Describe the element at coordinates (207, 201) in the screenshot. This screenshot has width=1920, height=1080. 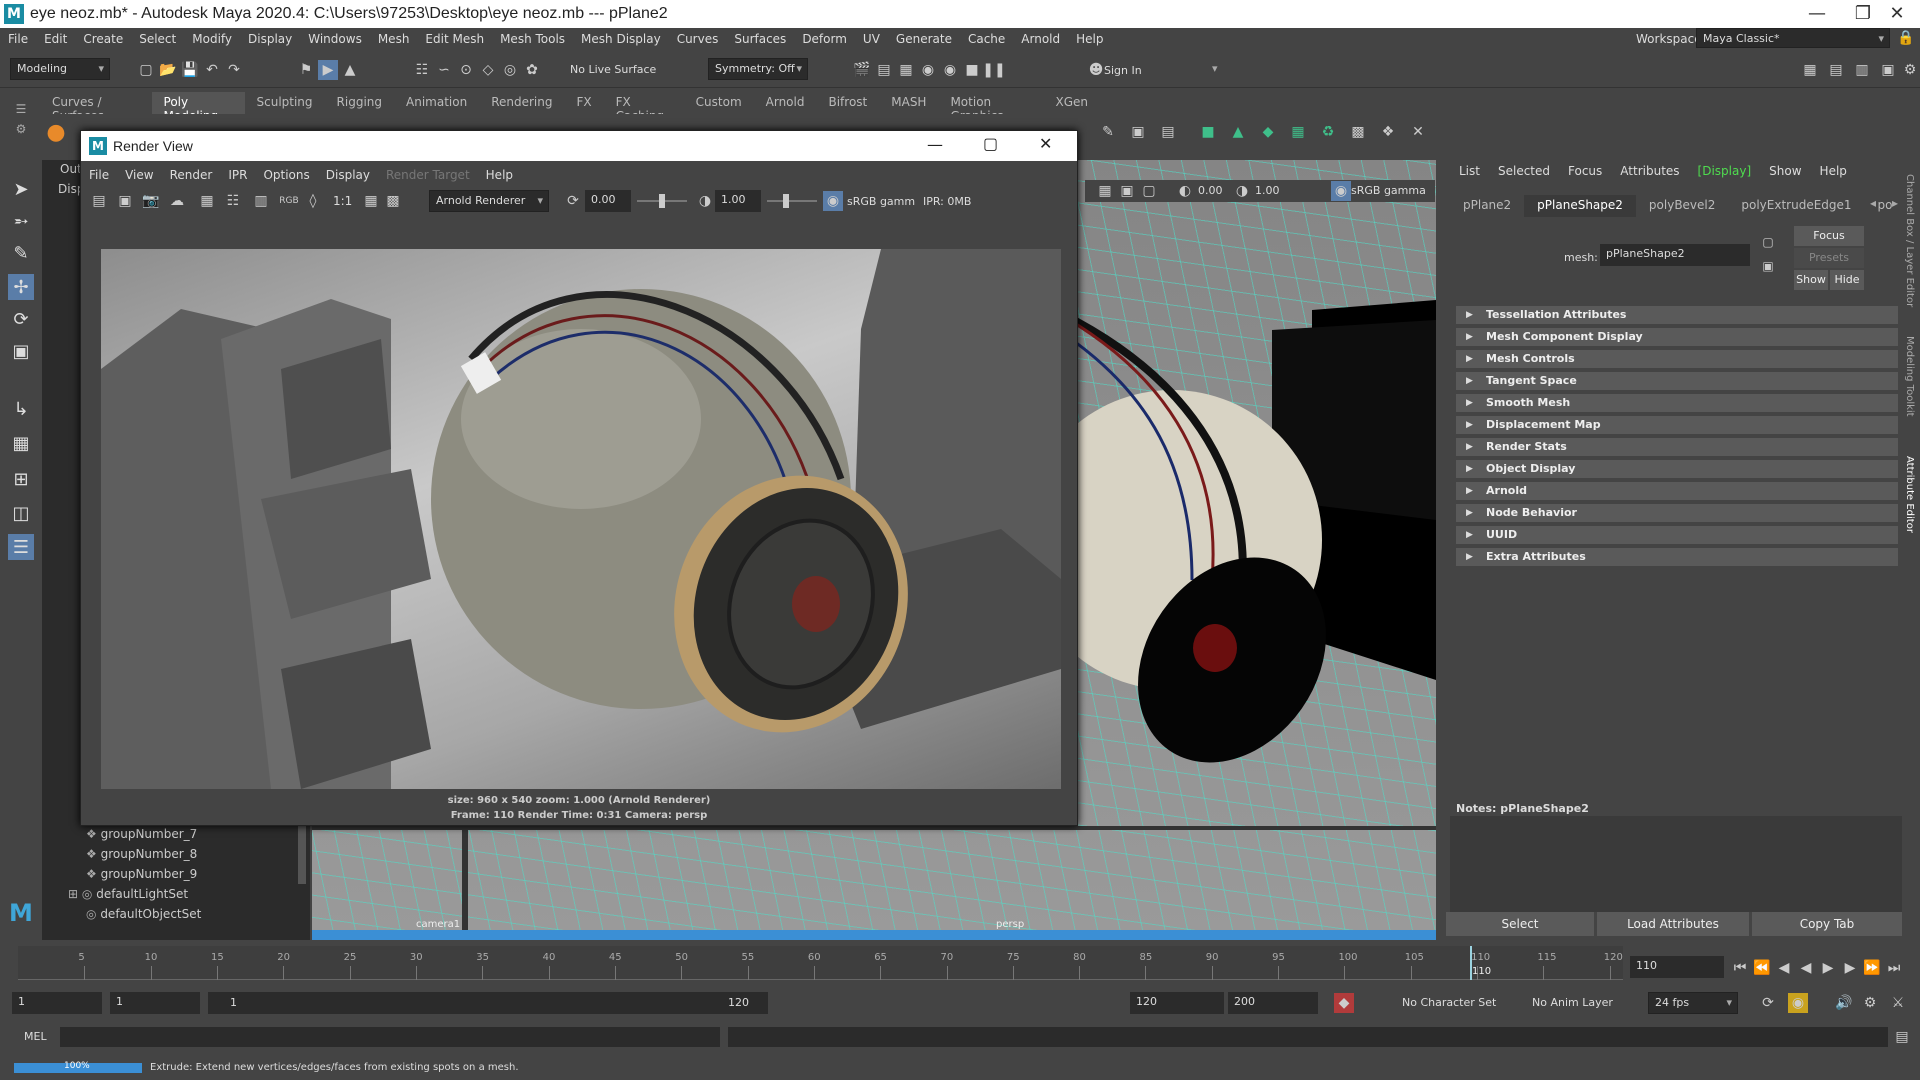
I see `refresh-ipr-icon: ▦` at that location.